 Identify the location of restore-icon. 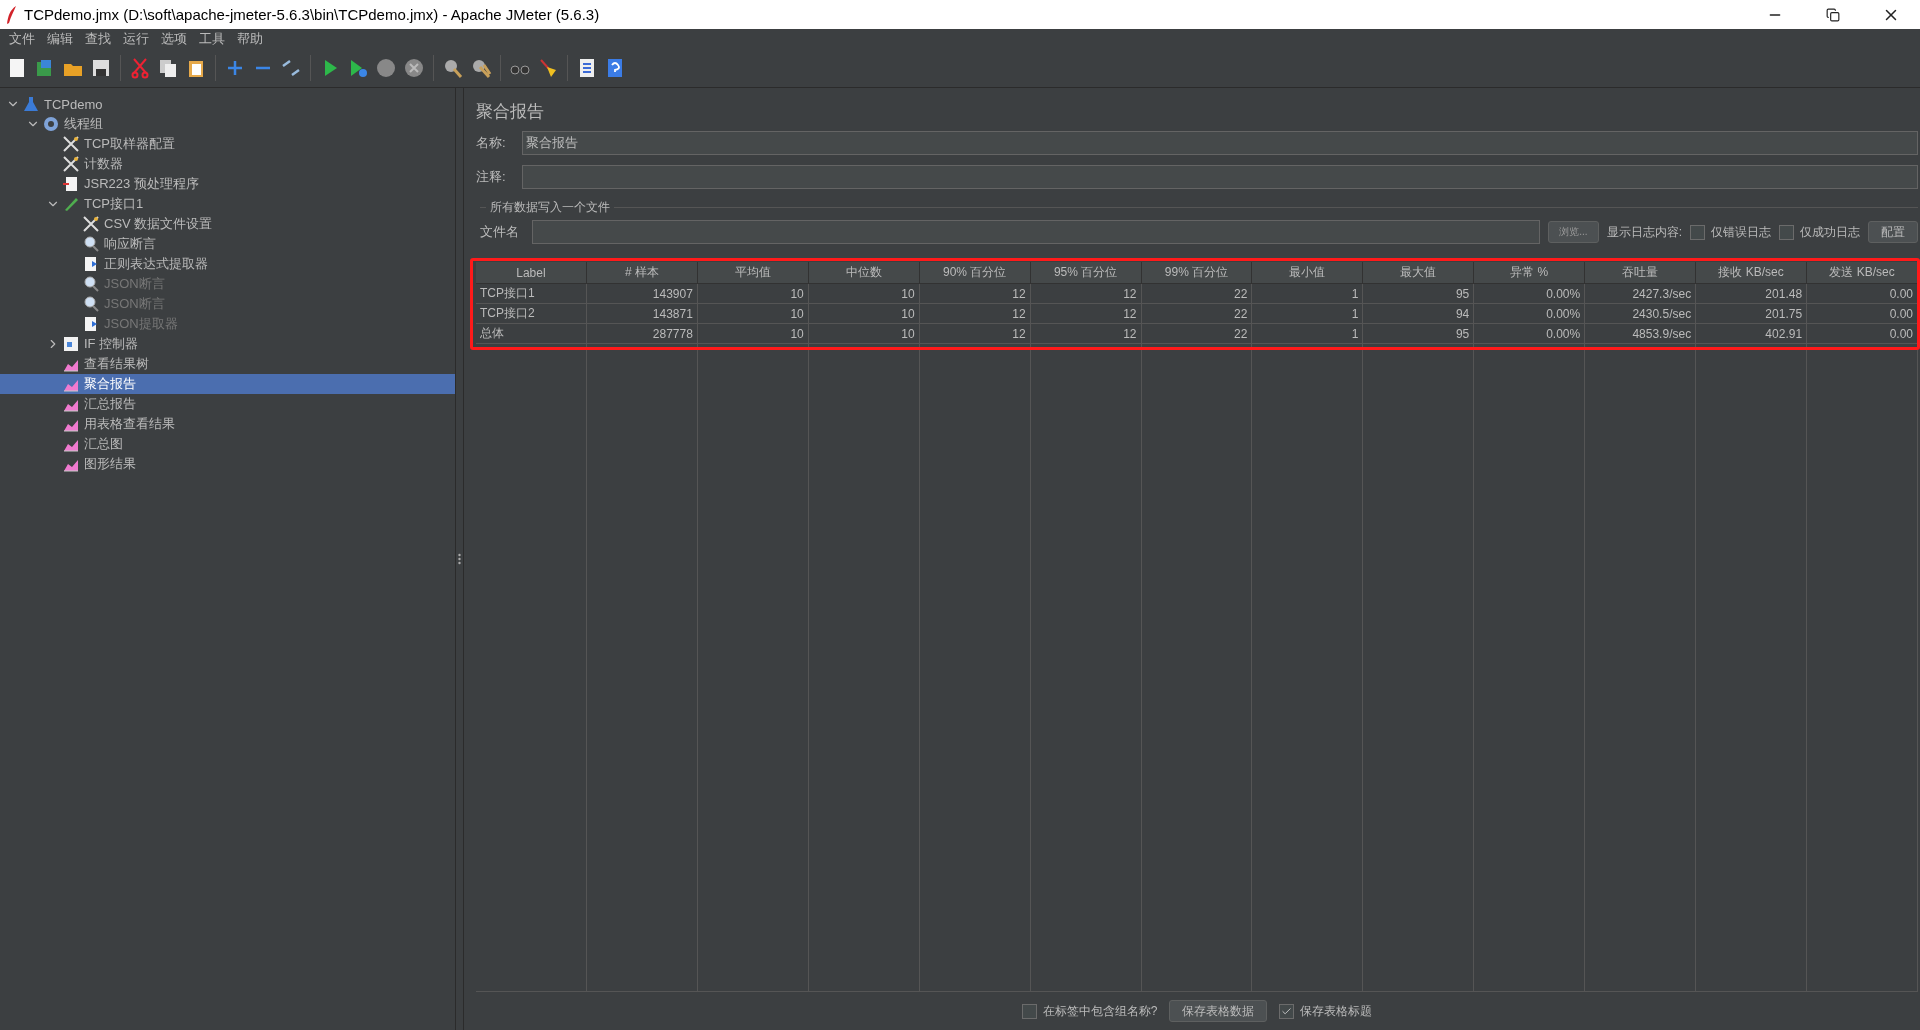
(1833, 14).